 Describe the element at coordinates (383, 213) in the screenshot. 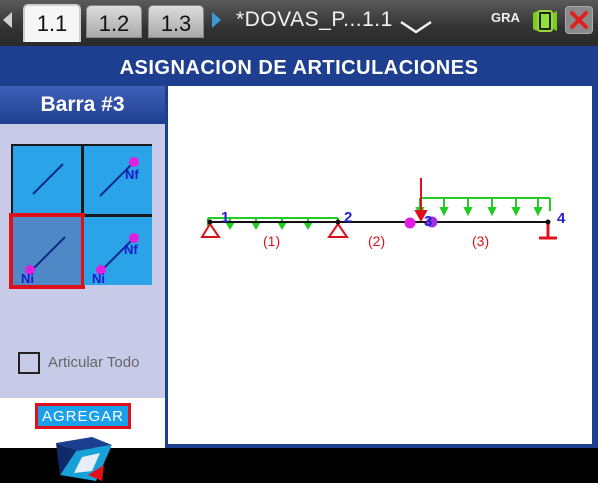

I see `beam-diagram: 1 2 3 4 (1) (2) (3)` at that location.